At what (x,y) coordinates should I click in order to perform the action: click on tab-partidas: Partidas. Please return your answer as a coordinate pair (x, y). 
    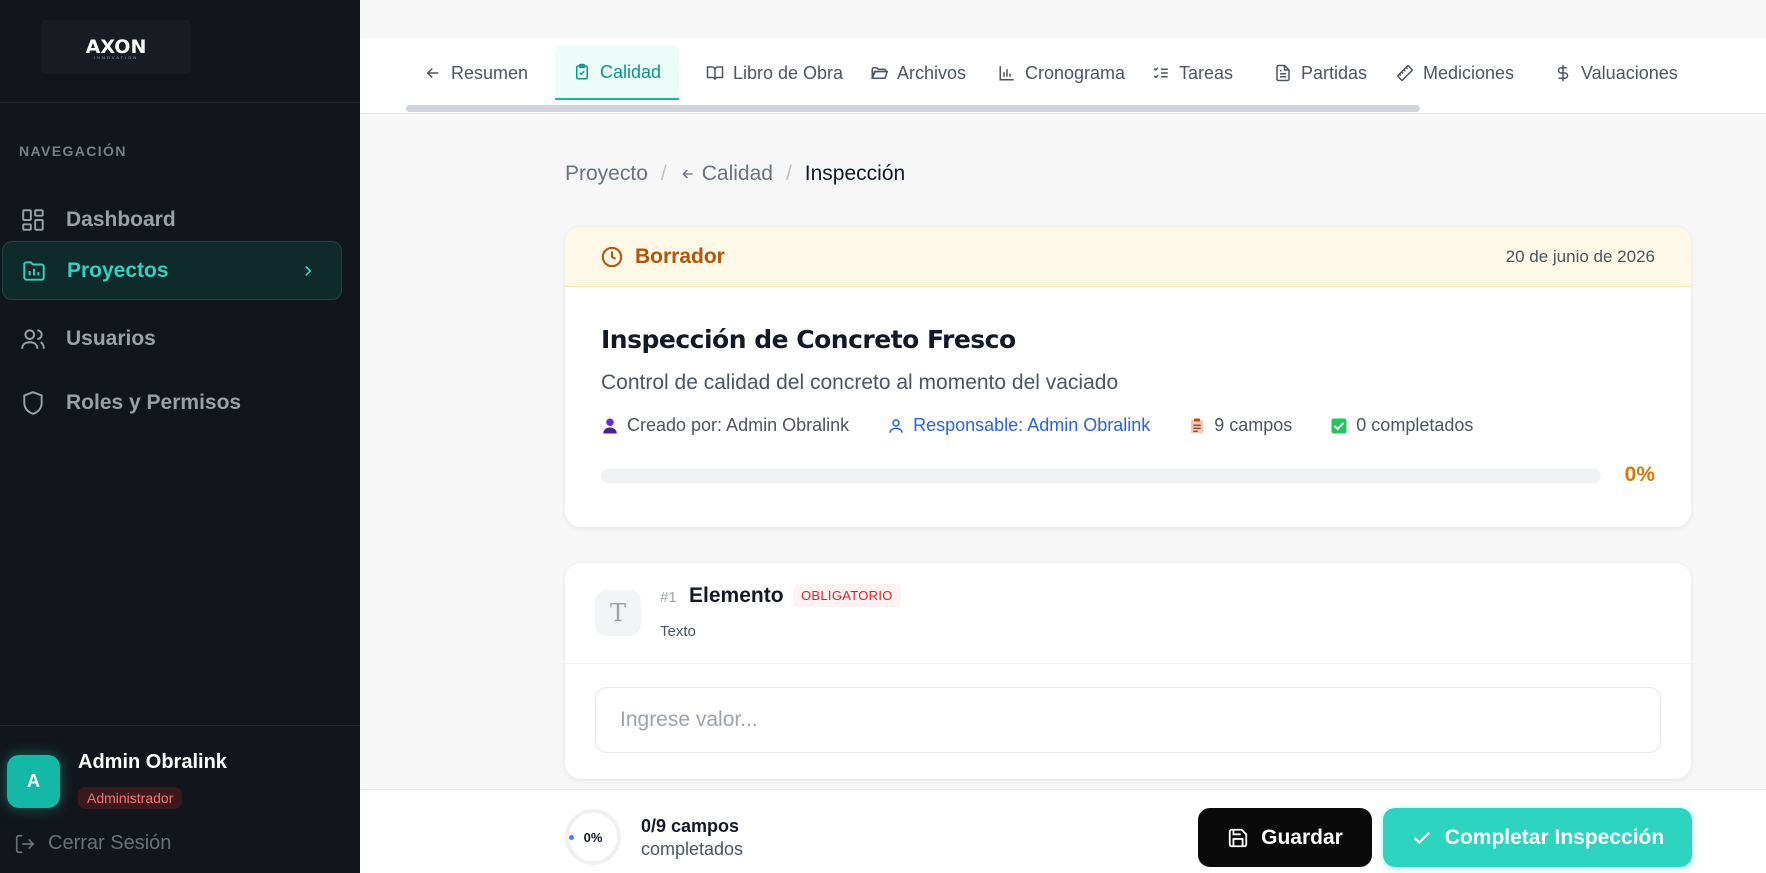
    Looking at the image, I should click on (1320, 73).